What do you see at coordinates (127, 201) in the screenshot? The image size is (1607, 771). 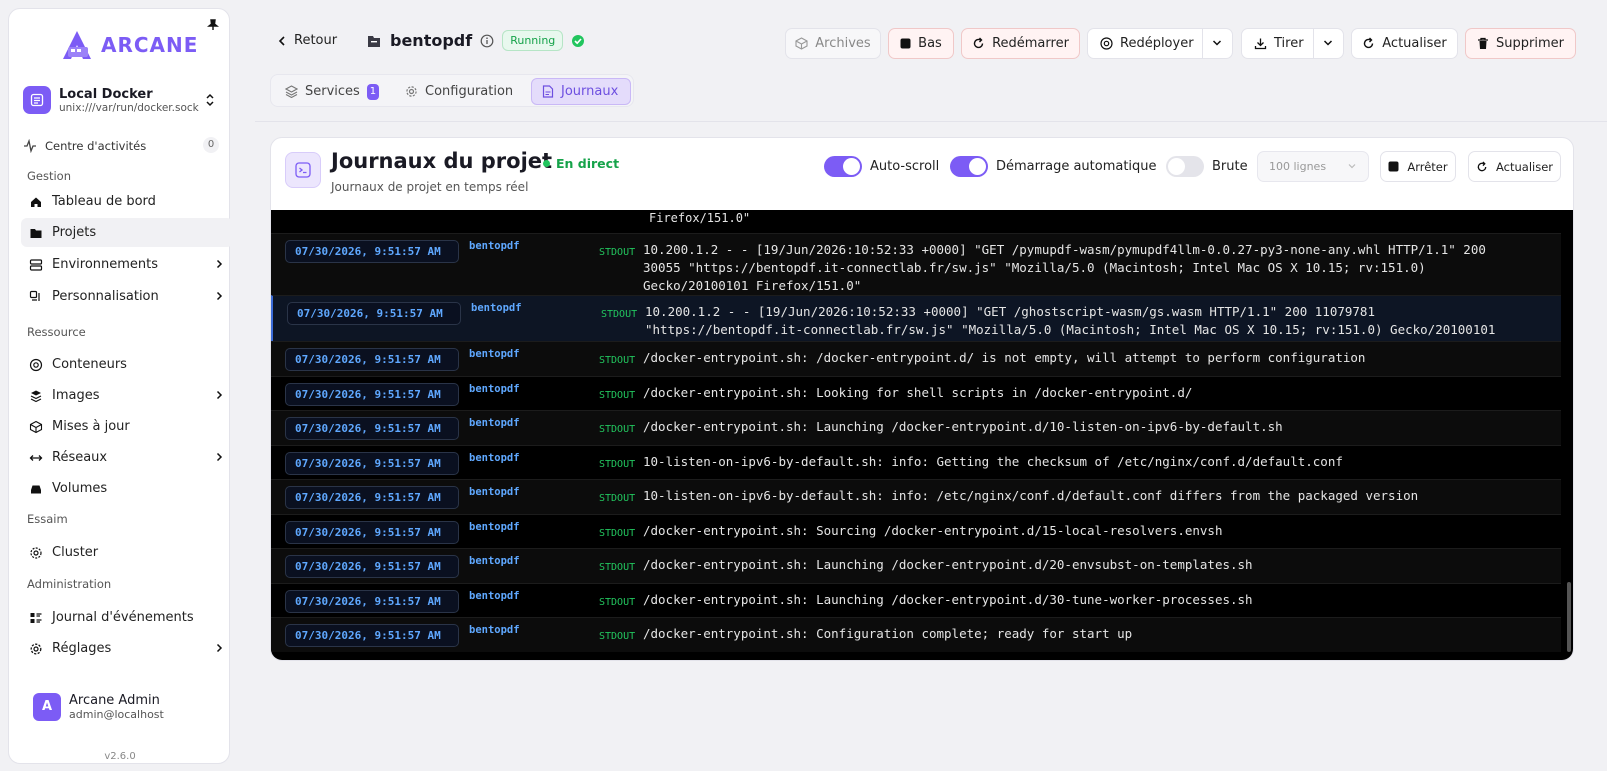 I see `sidebar-item-tableau-de-bord: Tableau de bord` at bounding box center [127, 201].